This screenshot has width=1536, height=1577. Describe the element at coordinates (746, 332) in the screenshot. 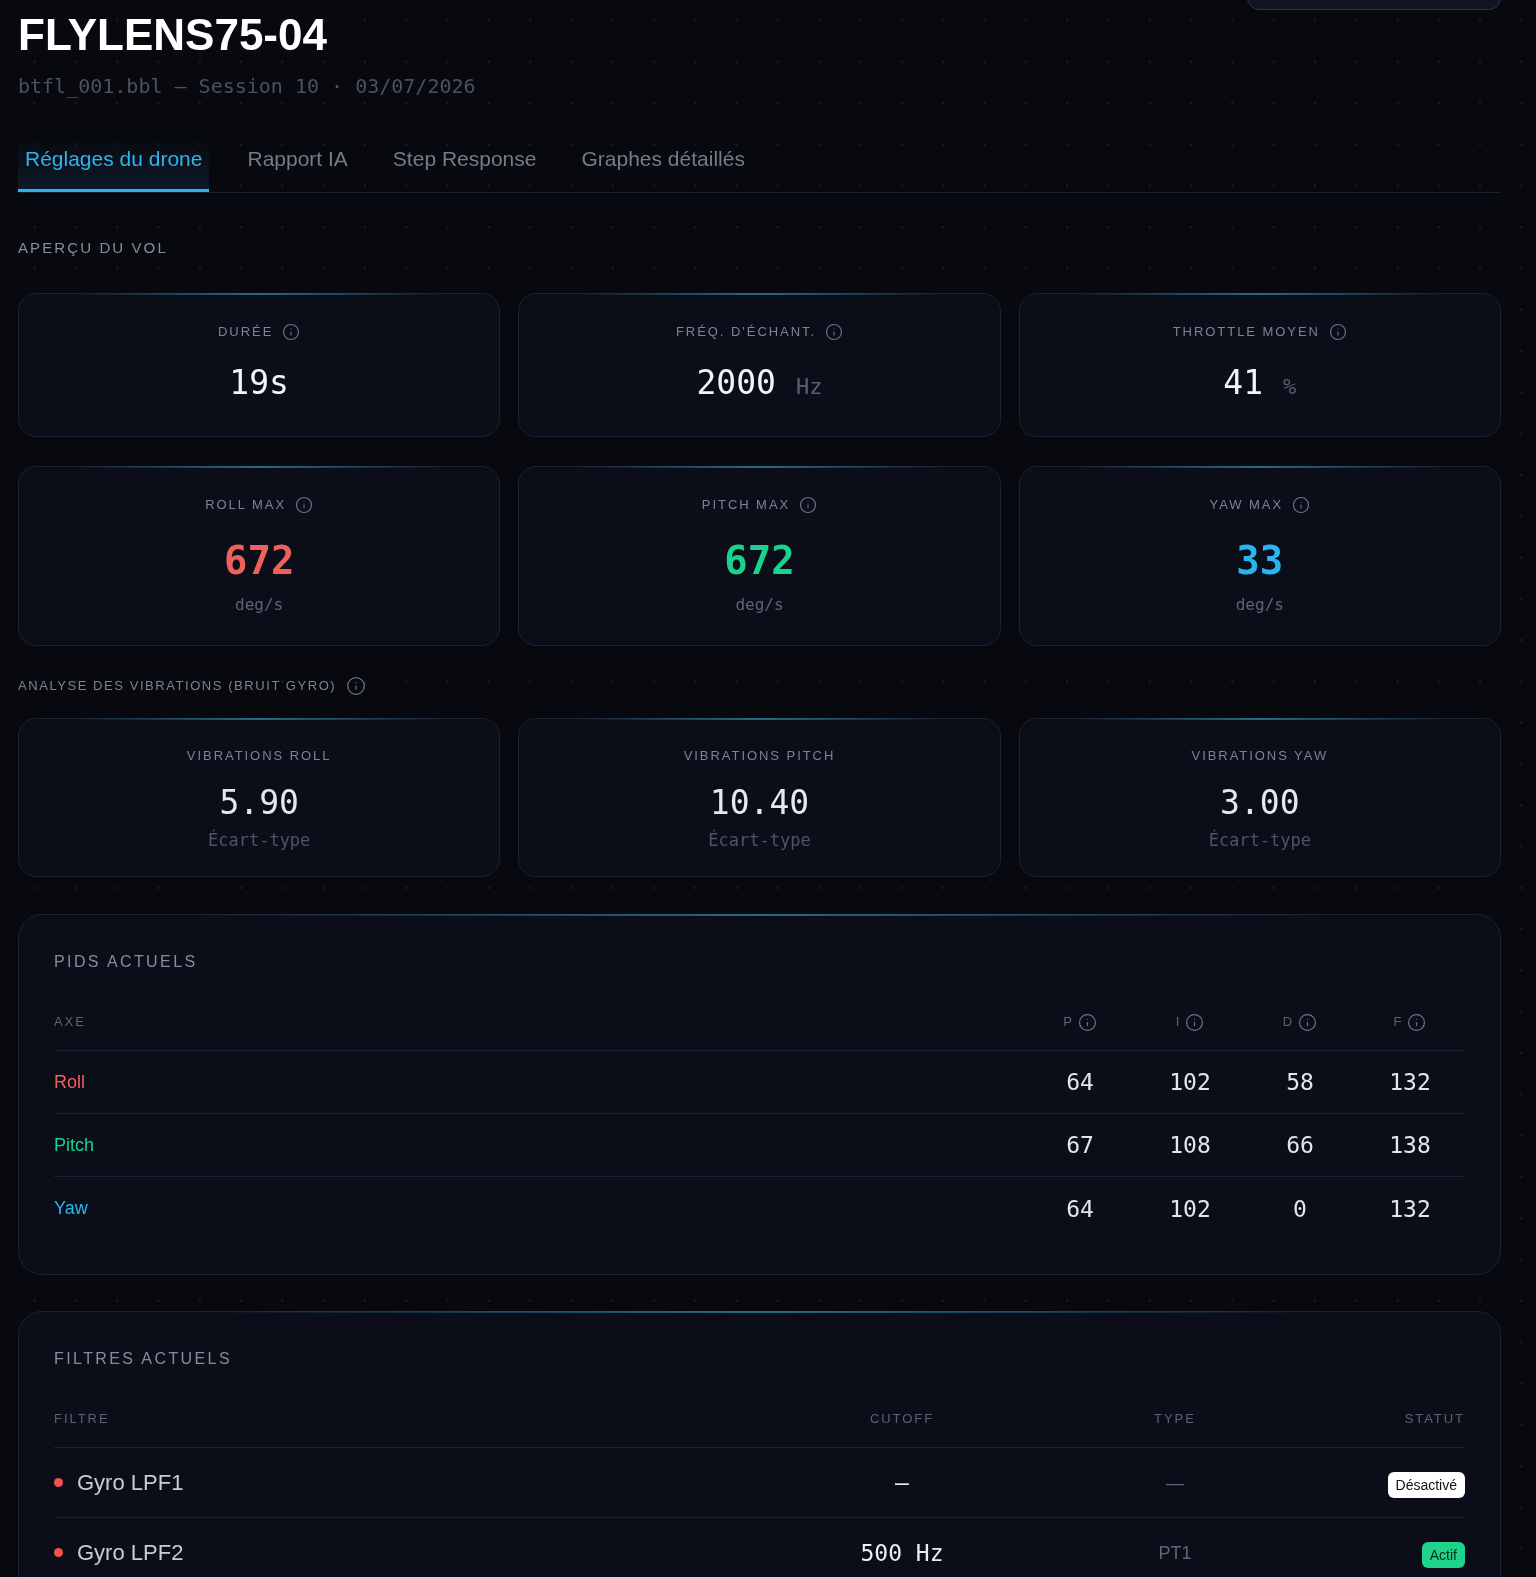

I see `card-label: FRÉQ. D'ÉCHANT.` at that location.